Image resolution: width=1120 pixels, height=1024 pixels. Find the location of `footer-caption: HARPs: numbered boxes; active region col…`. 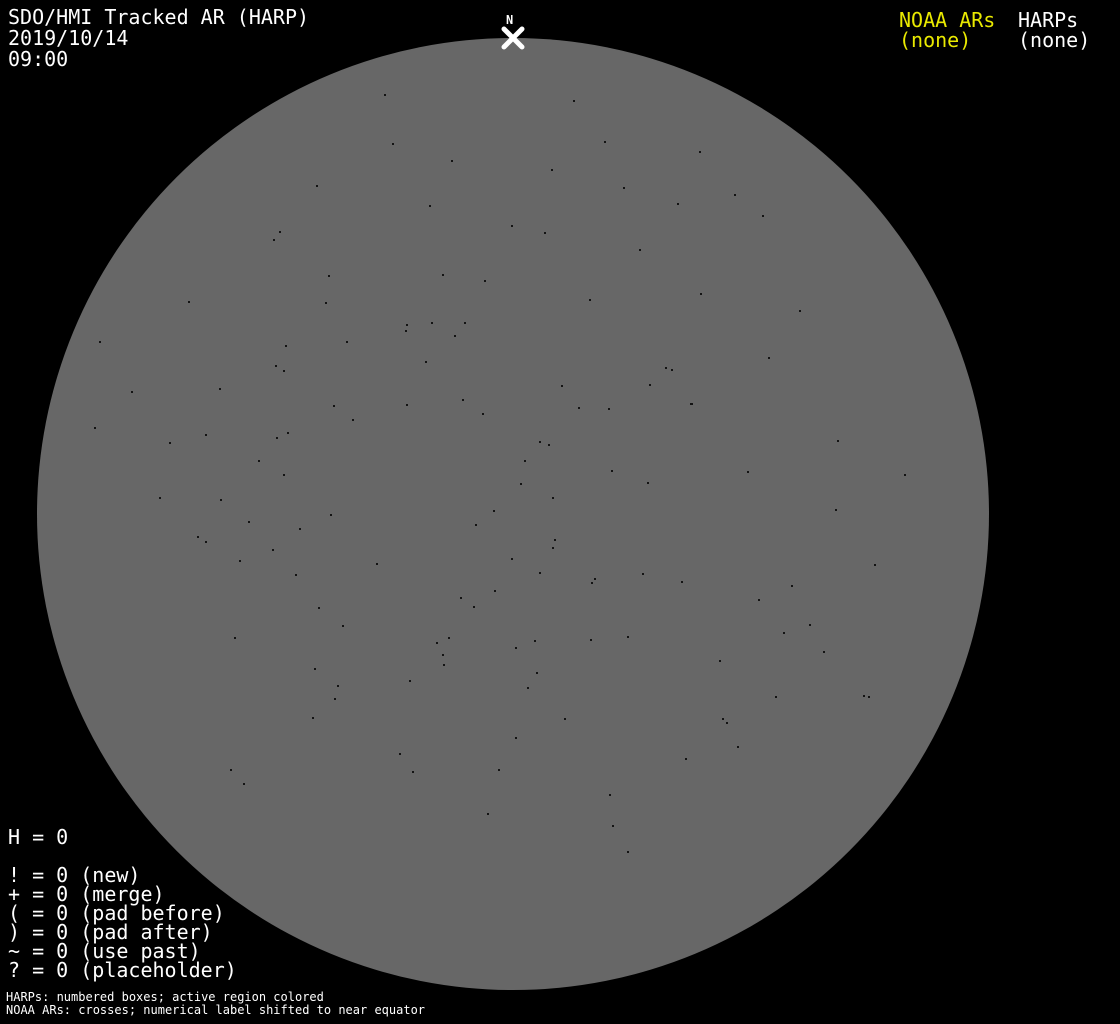

footer-caption: HARPs: numbered boxes; active region col… is located at coordinates (215, 1004).